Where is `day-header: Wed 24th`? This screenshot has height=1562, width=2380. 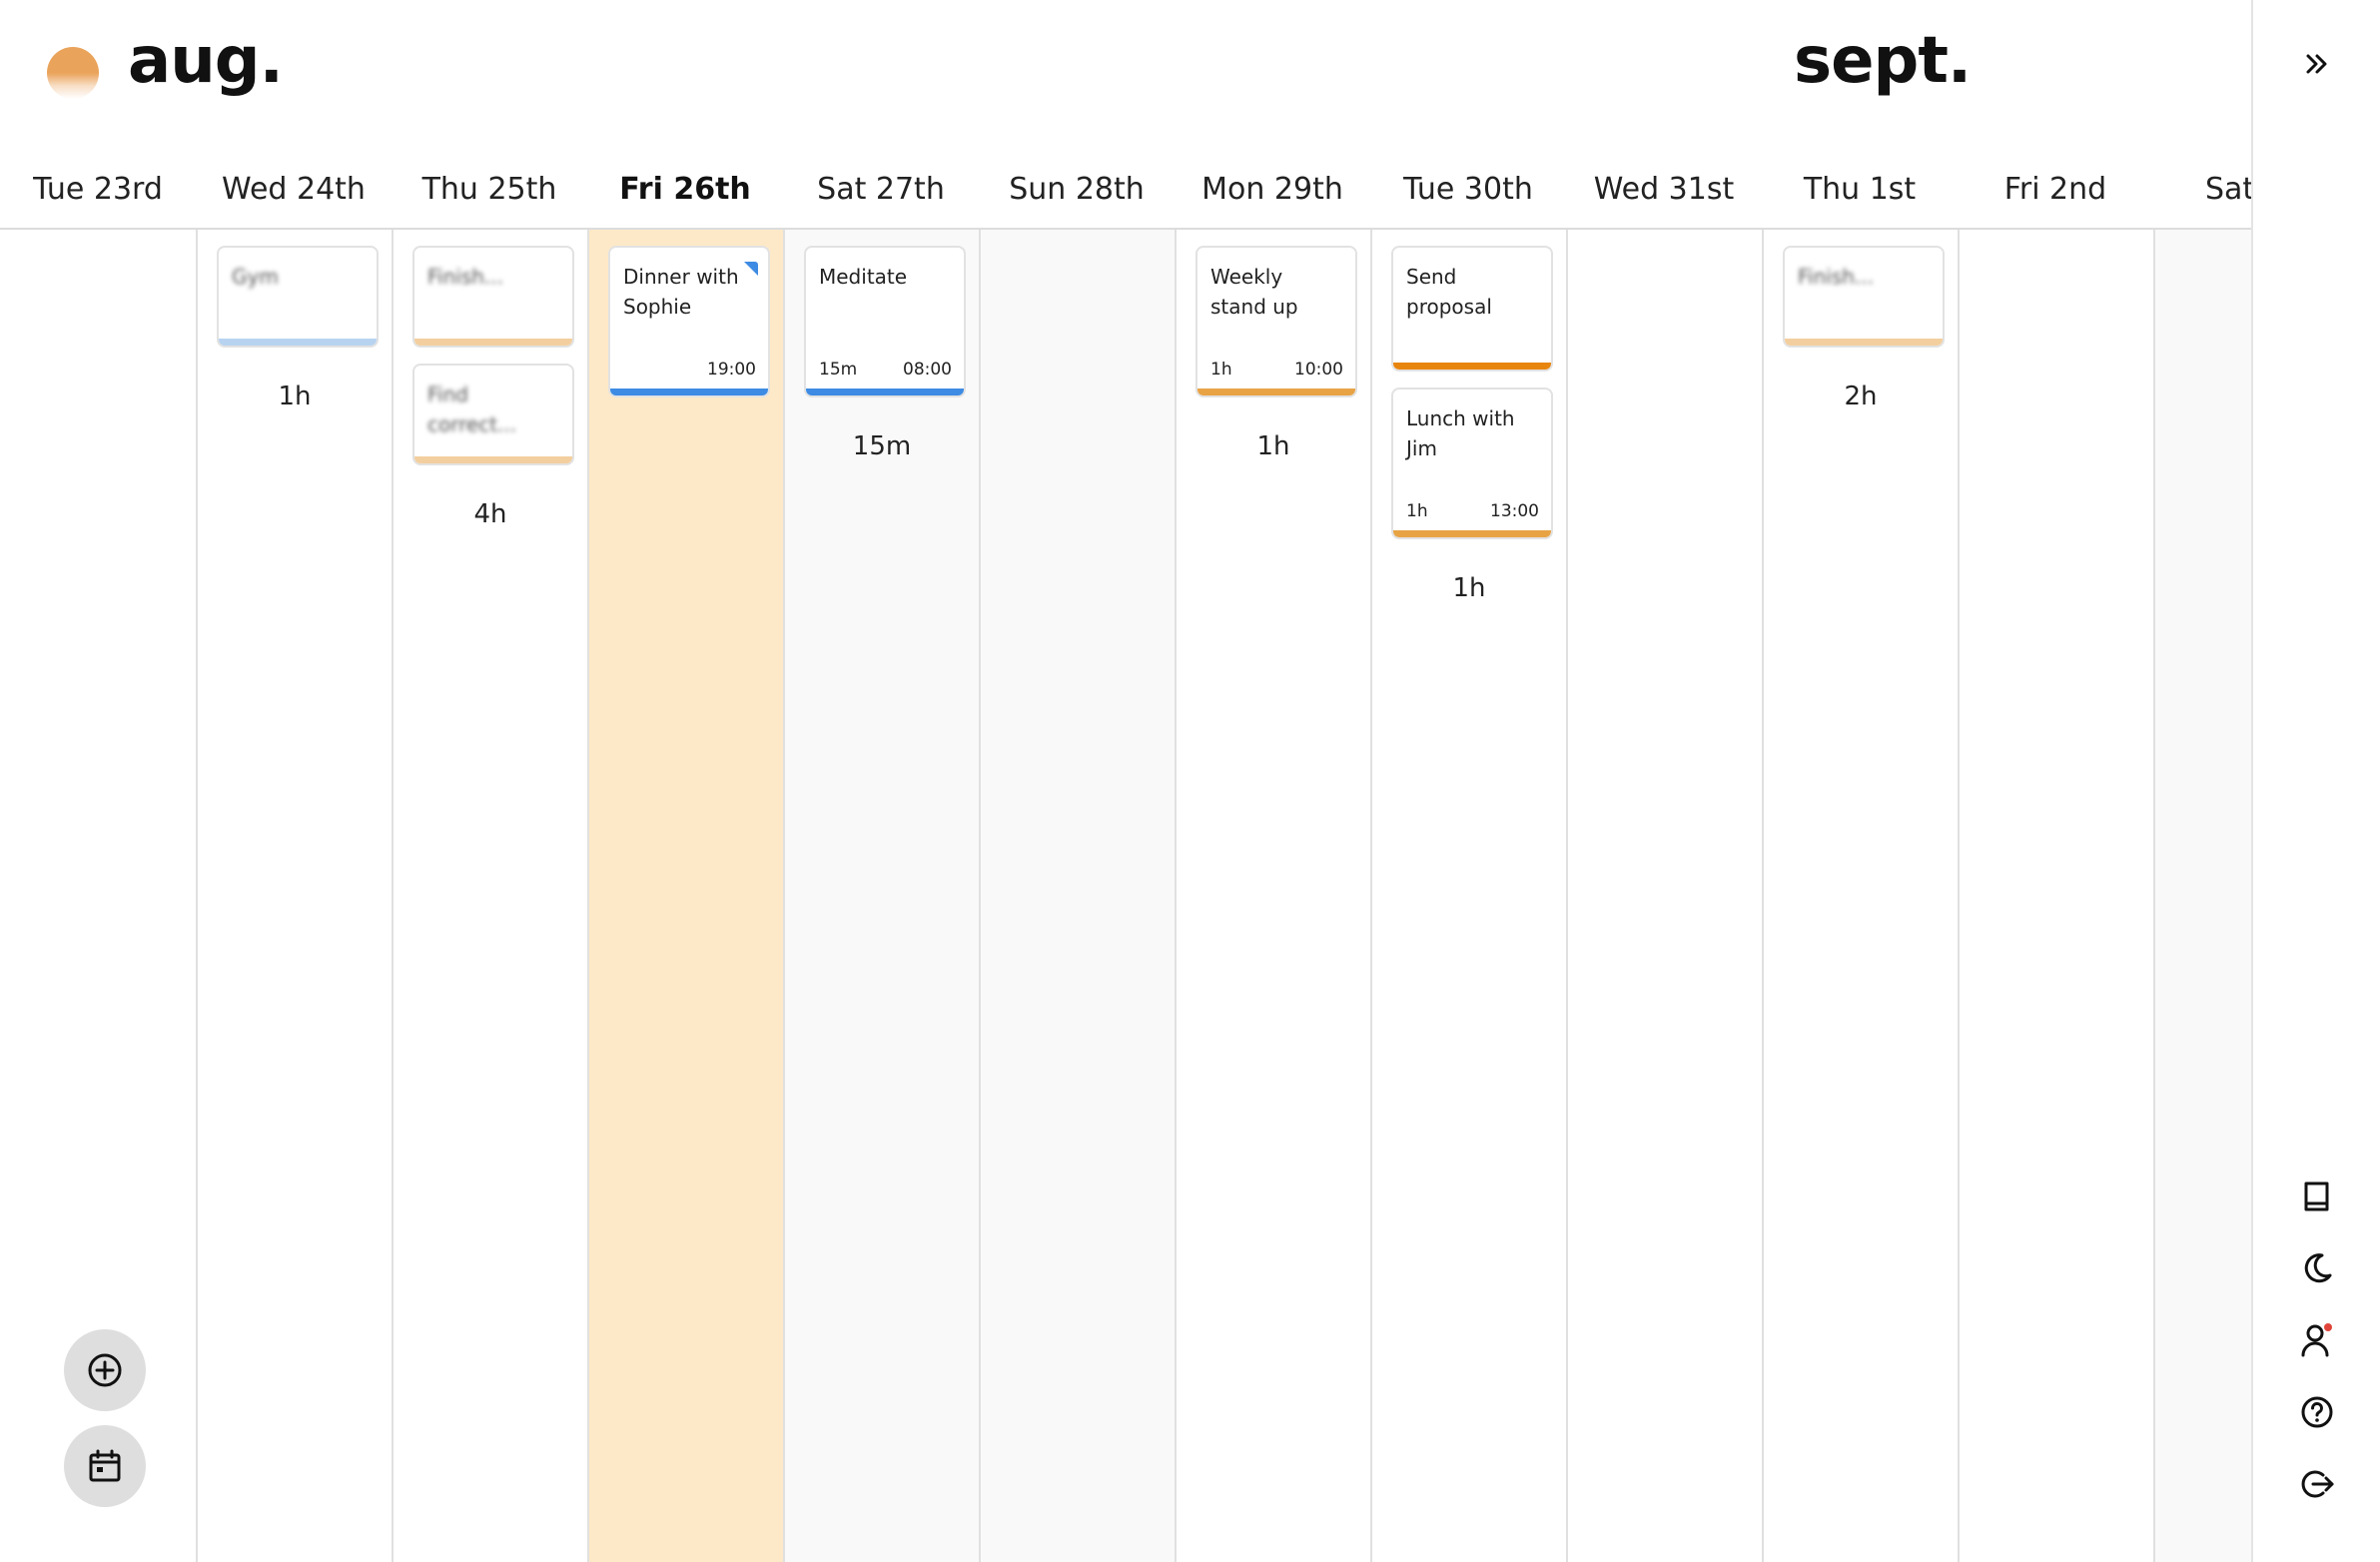 day-header: Wed 24th is located at coordinates (294, 189).